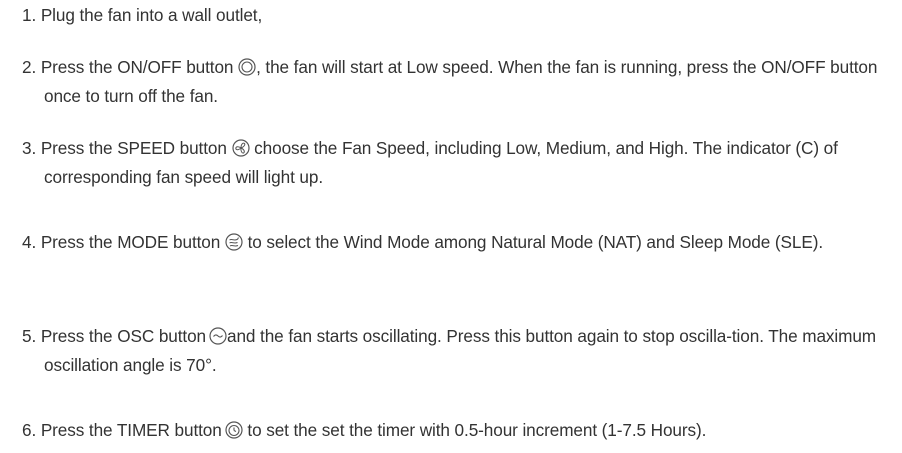 The height and width of the screenshot is (453, 902). I want to click on step-number: 5., so click(29, 336).